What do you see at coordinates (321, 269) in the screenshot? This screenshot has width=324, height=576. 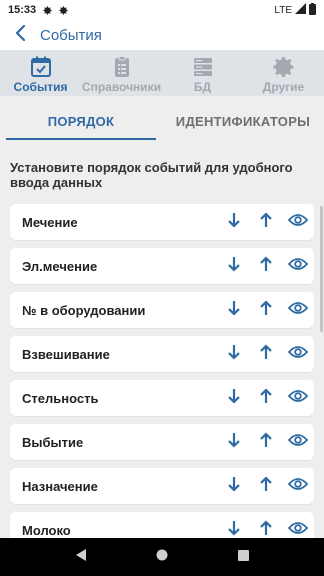 I see `scrollbar` at bounding box center [321, 269].